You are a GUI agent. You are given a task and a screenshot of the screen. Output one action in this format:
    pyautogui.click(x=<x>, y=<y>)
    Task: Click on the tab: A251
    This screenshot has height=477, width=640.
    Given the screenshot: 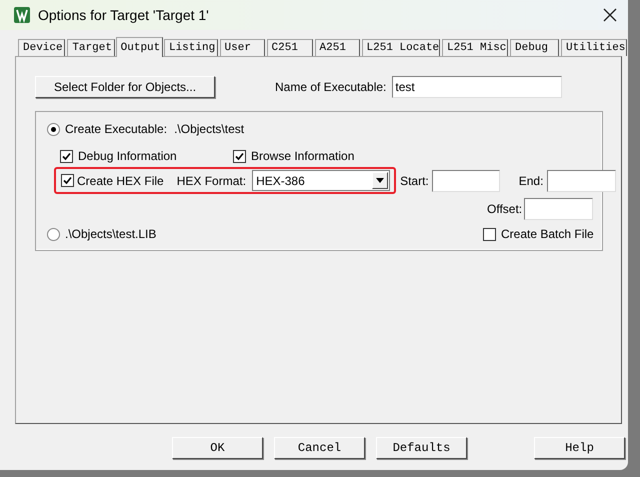 What is the action you would take?
    pyautogui.click(x=337, y=47)
    